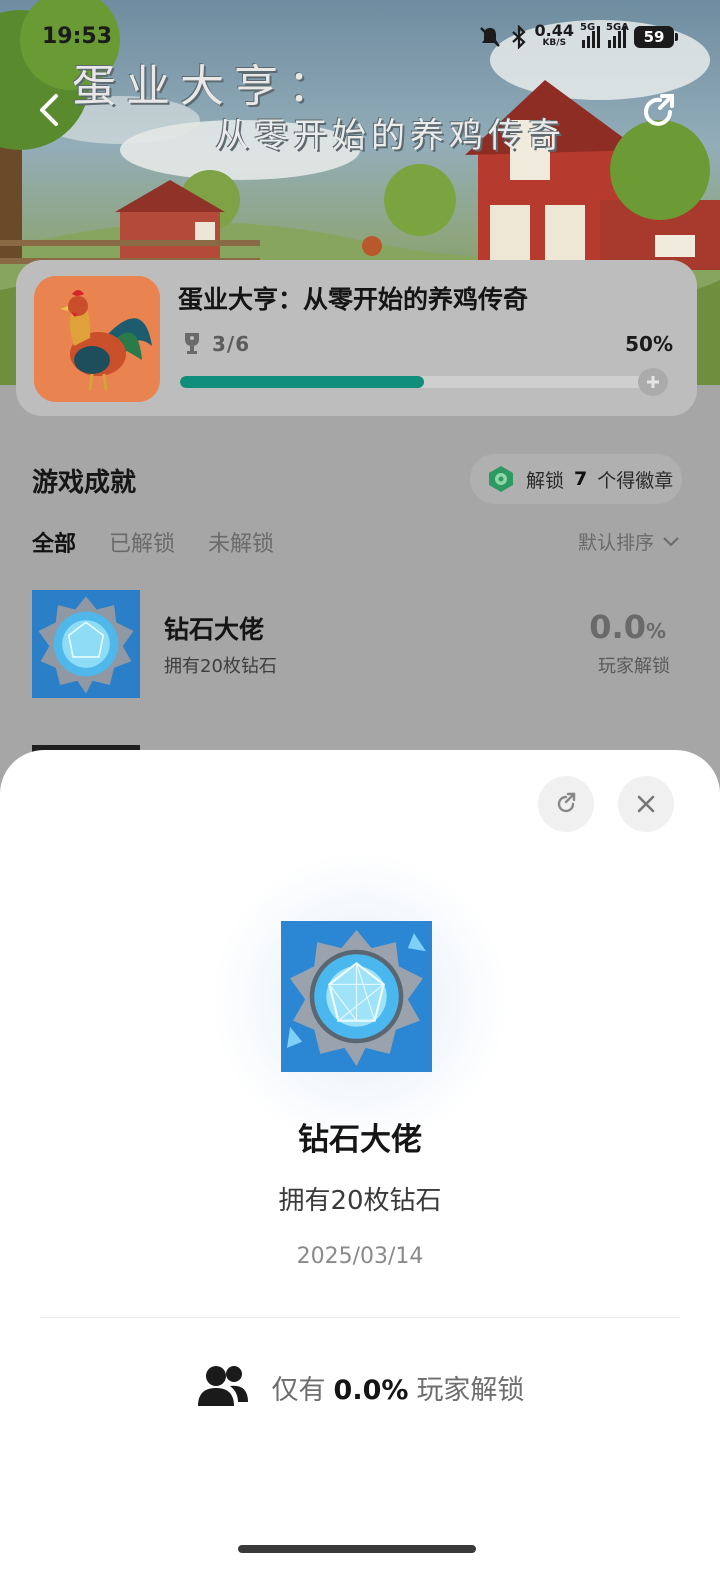 The height and width of the screenshot is (1584, 720). Describe the element at coordinates (588, 27) in the screenshot. I see `signal-1-label: 5G` at that location.